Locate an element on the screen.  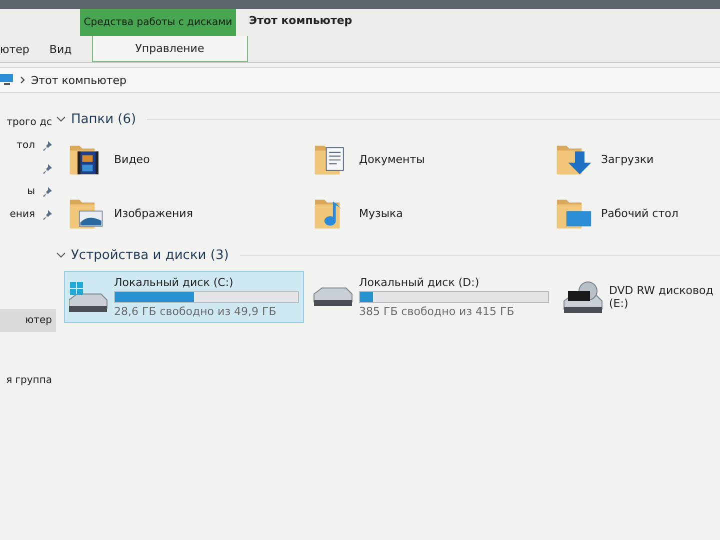
window-title: Этот компьютер is located at coordinates (300, 21).